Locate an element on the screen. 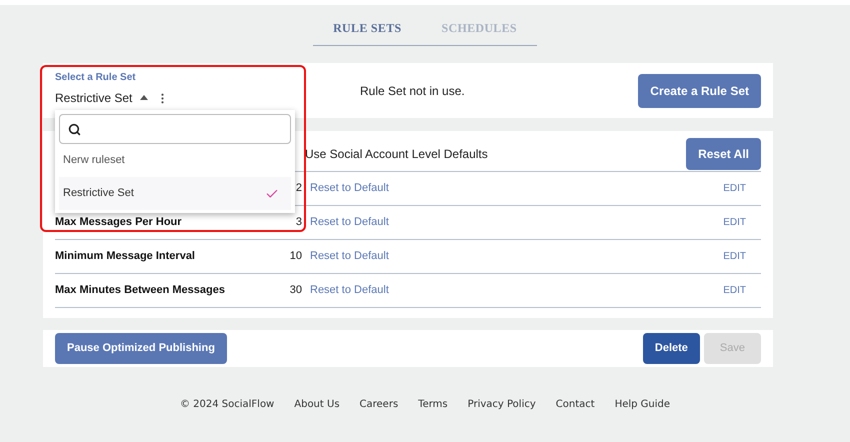 The width and height of the screenshot is (850, 442). footer-link: Contact is located at coordinates (575, 404).